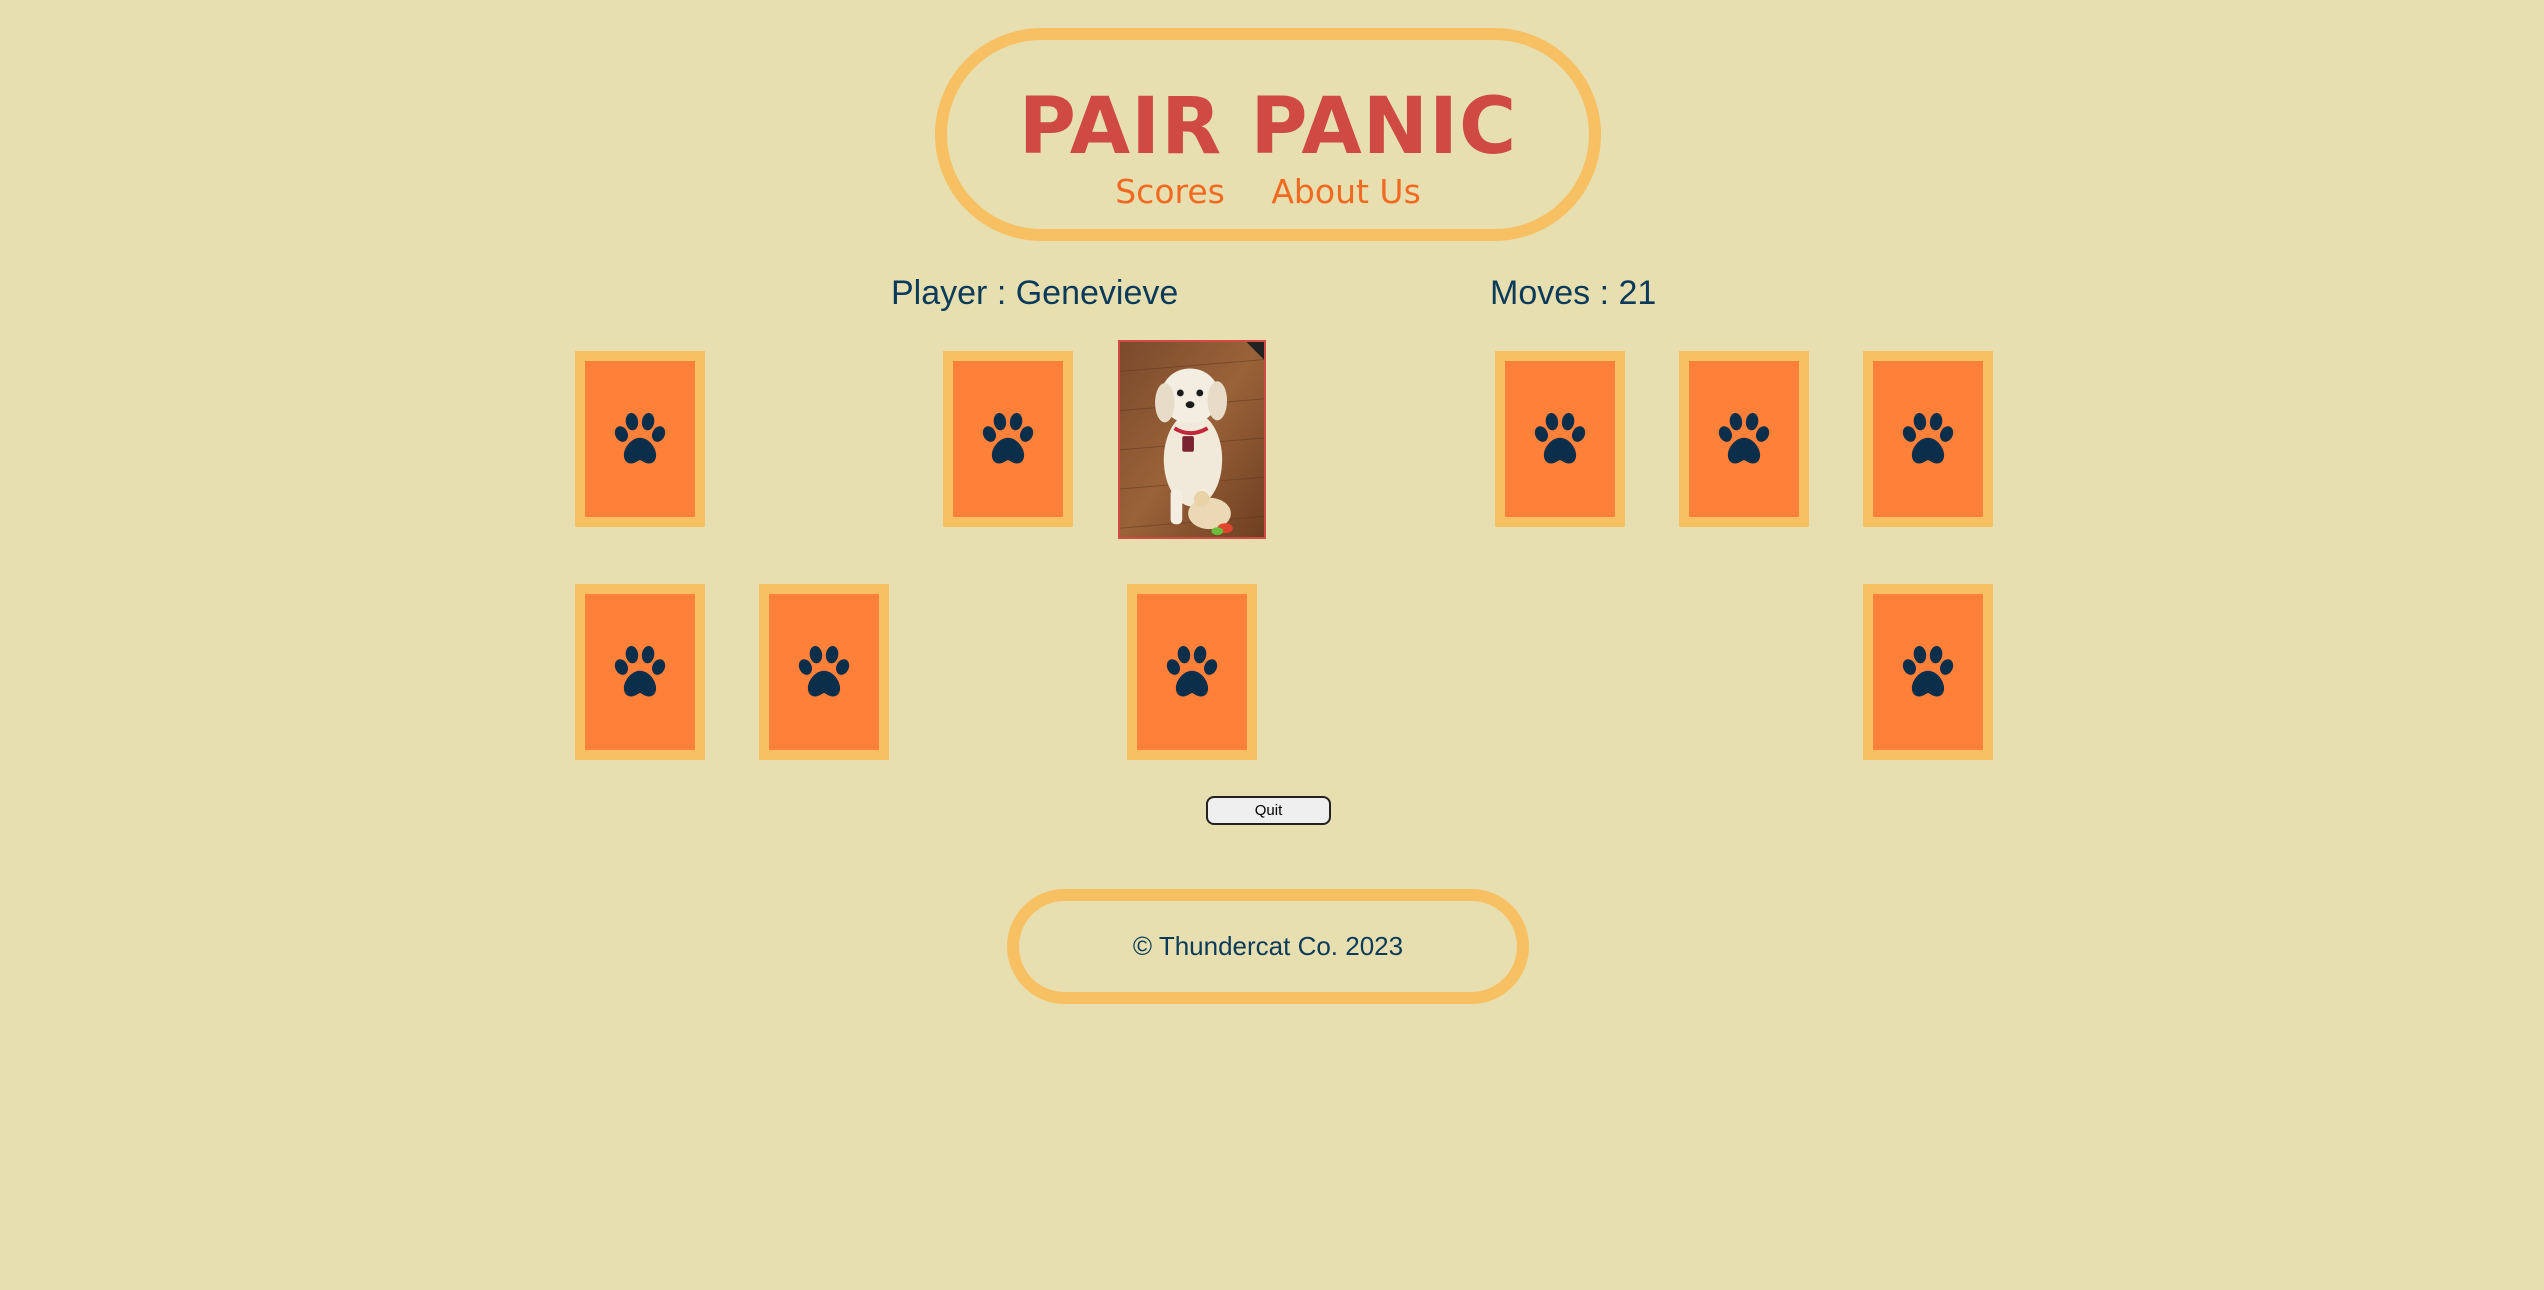  I want to click on player-name: Player : Genevieve, so click(1035, 293).